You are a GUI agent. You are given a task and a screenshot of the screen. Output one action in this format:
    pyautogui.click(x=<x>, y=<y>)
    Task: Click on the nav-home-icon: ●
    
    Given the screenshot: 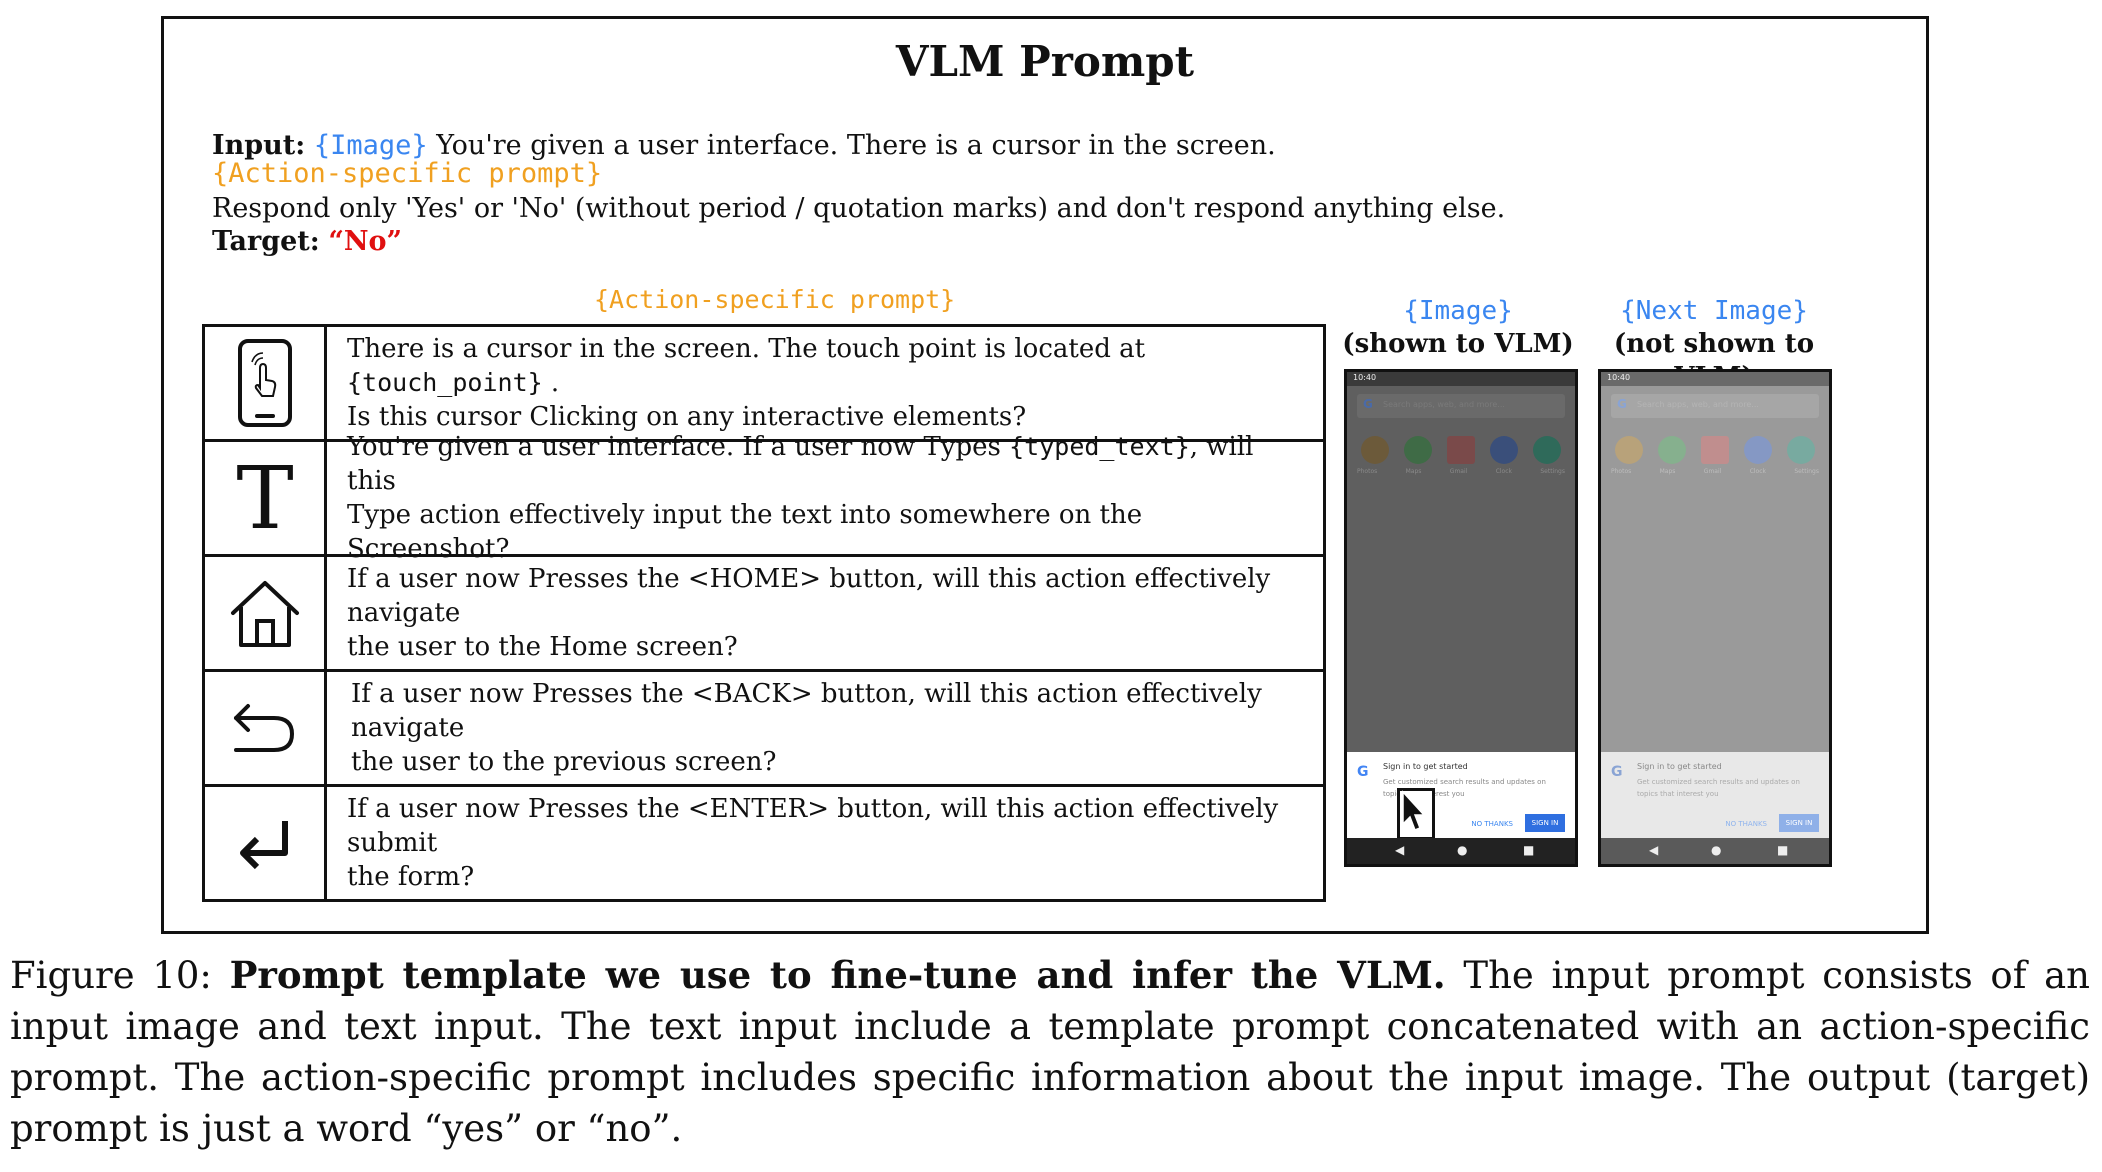 What is the action you would take?
    pyautogui.click(x=1462, y=850)
    